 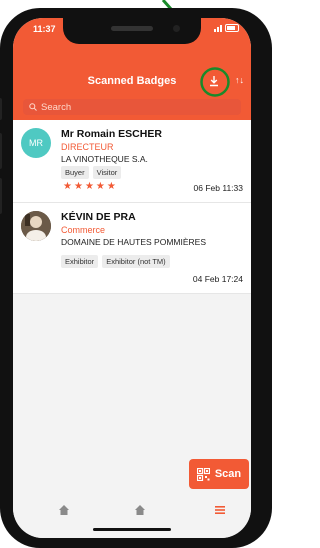 What do you see at coordinates (56, 107) in the screenshot?
I see `search-placeholder: Search` at bounding box center [56, 107].